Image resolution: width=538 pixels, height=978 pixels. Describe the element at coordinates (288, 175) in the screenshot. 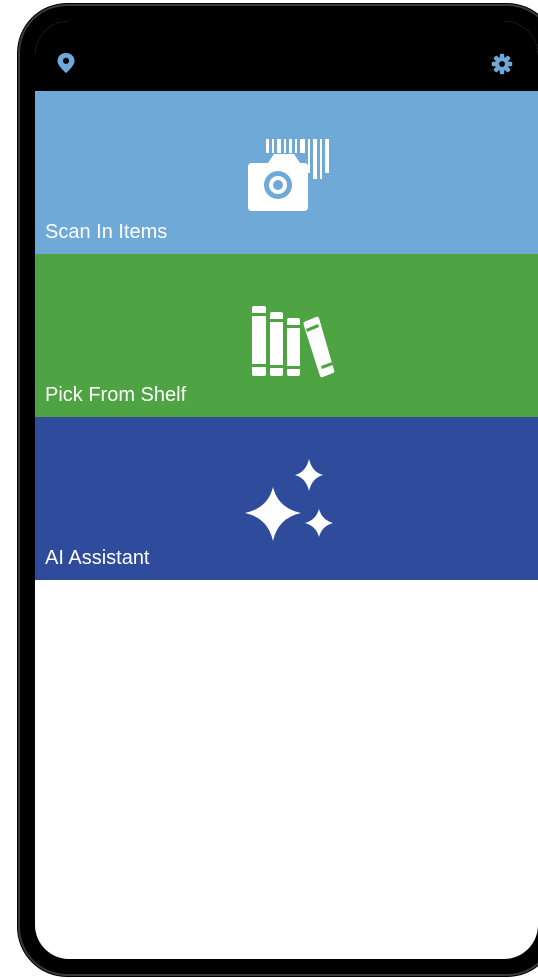

I see `barcode-camera-icon` at that location.